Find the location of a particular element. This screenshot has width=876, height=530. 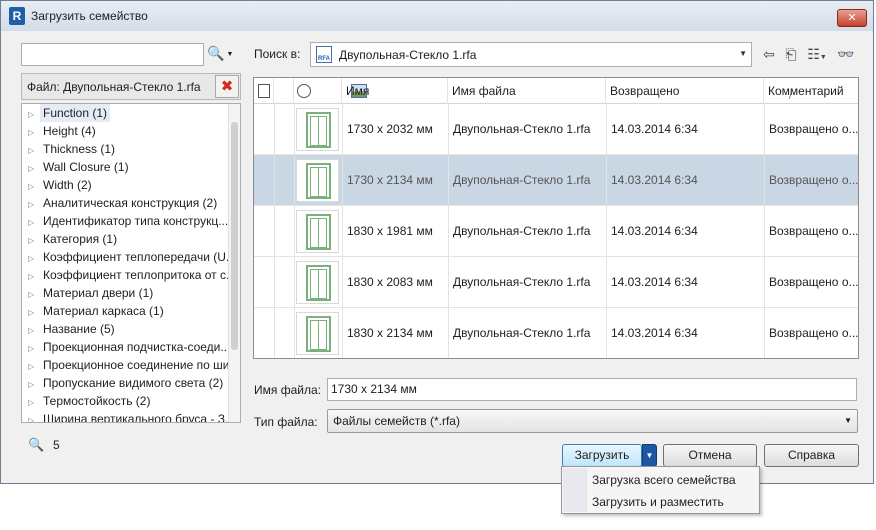

result-count: 5 is located at coordinates (56, 445).